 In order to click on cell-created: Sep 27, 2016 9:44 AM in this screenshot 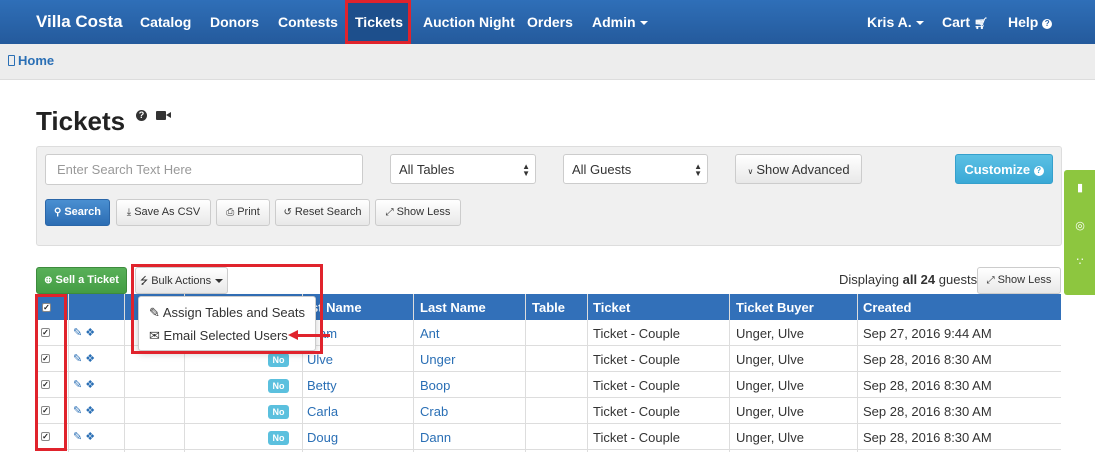, I will do `click(927, 333)`.